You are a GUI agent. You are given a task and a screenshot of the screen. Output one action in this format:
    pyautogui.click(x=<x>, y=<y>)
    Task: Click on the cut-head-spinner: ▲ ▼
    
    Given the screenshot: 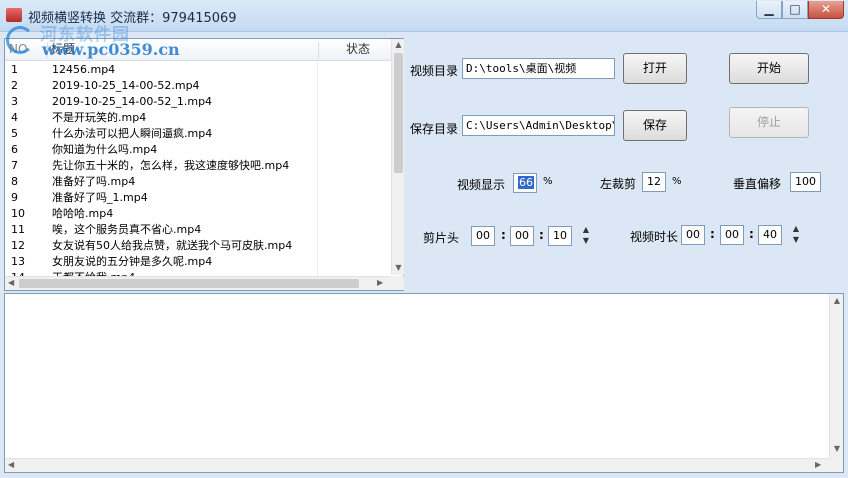 What is the action you would take?
    pyautogui.click(x=586, y=235)
    